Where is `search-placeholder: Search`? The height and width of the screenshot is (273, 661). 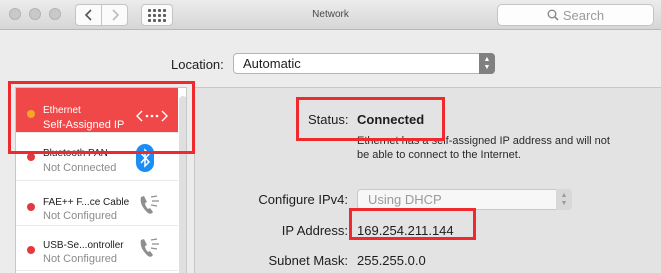 search-placeholder: Search is located at coordinates (583, 15).